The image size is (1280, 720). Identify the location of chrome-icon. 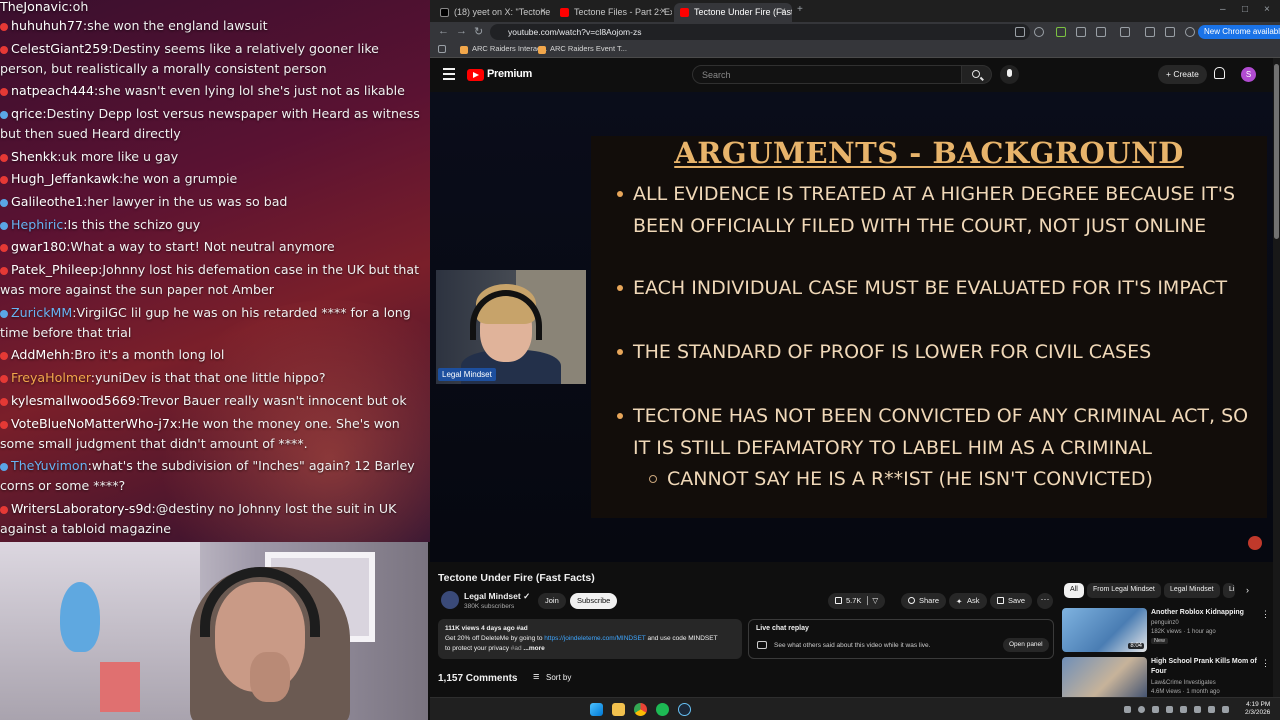
(640, 709).